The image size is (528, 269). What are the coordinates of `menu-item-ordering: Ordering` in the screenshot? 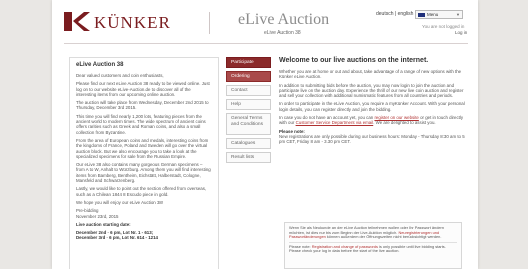 It's located at (248, 76).